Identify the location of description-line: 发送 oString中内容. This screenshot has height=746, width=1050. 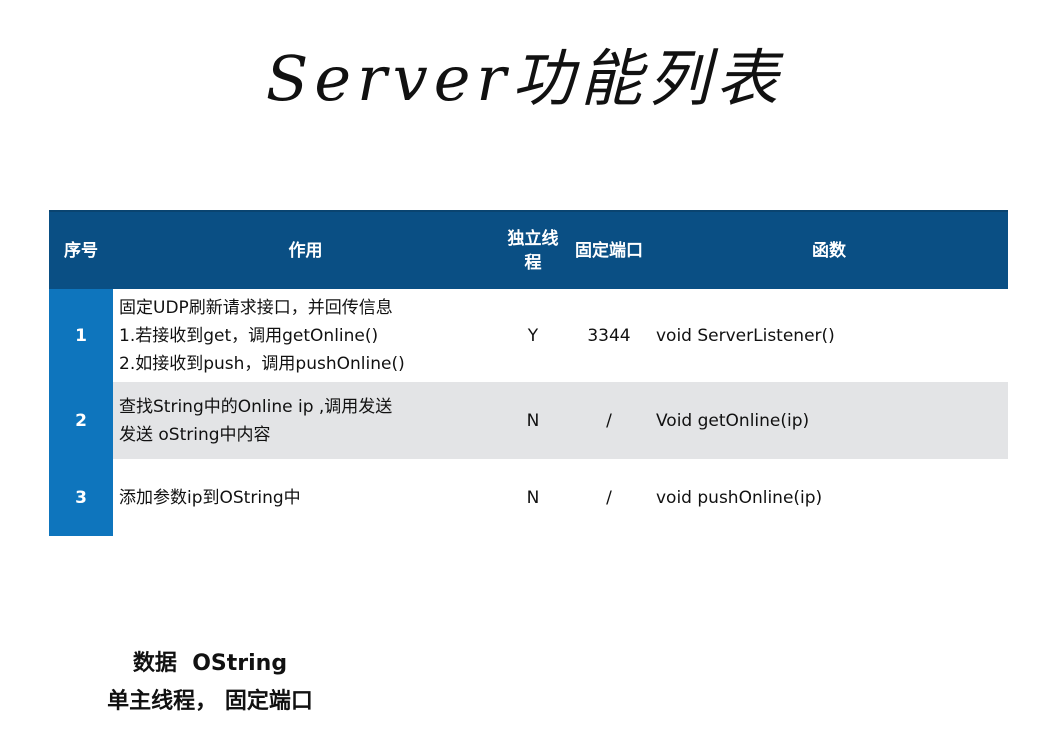
(195, 434).